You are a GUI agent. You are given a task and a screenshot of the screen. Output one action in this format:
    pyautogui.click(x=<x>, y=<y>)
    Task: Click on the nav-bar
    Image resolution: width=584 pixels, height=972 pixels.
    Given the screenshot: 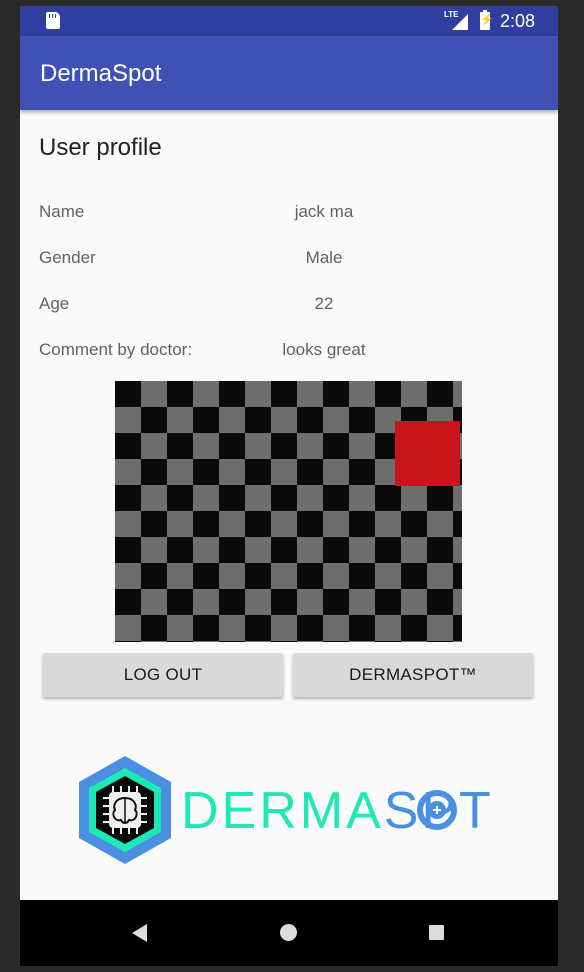 What is the action you would take?
    pyautogui.click(x=289, y=933)
    